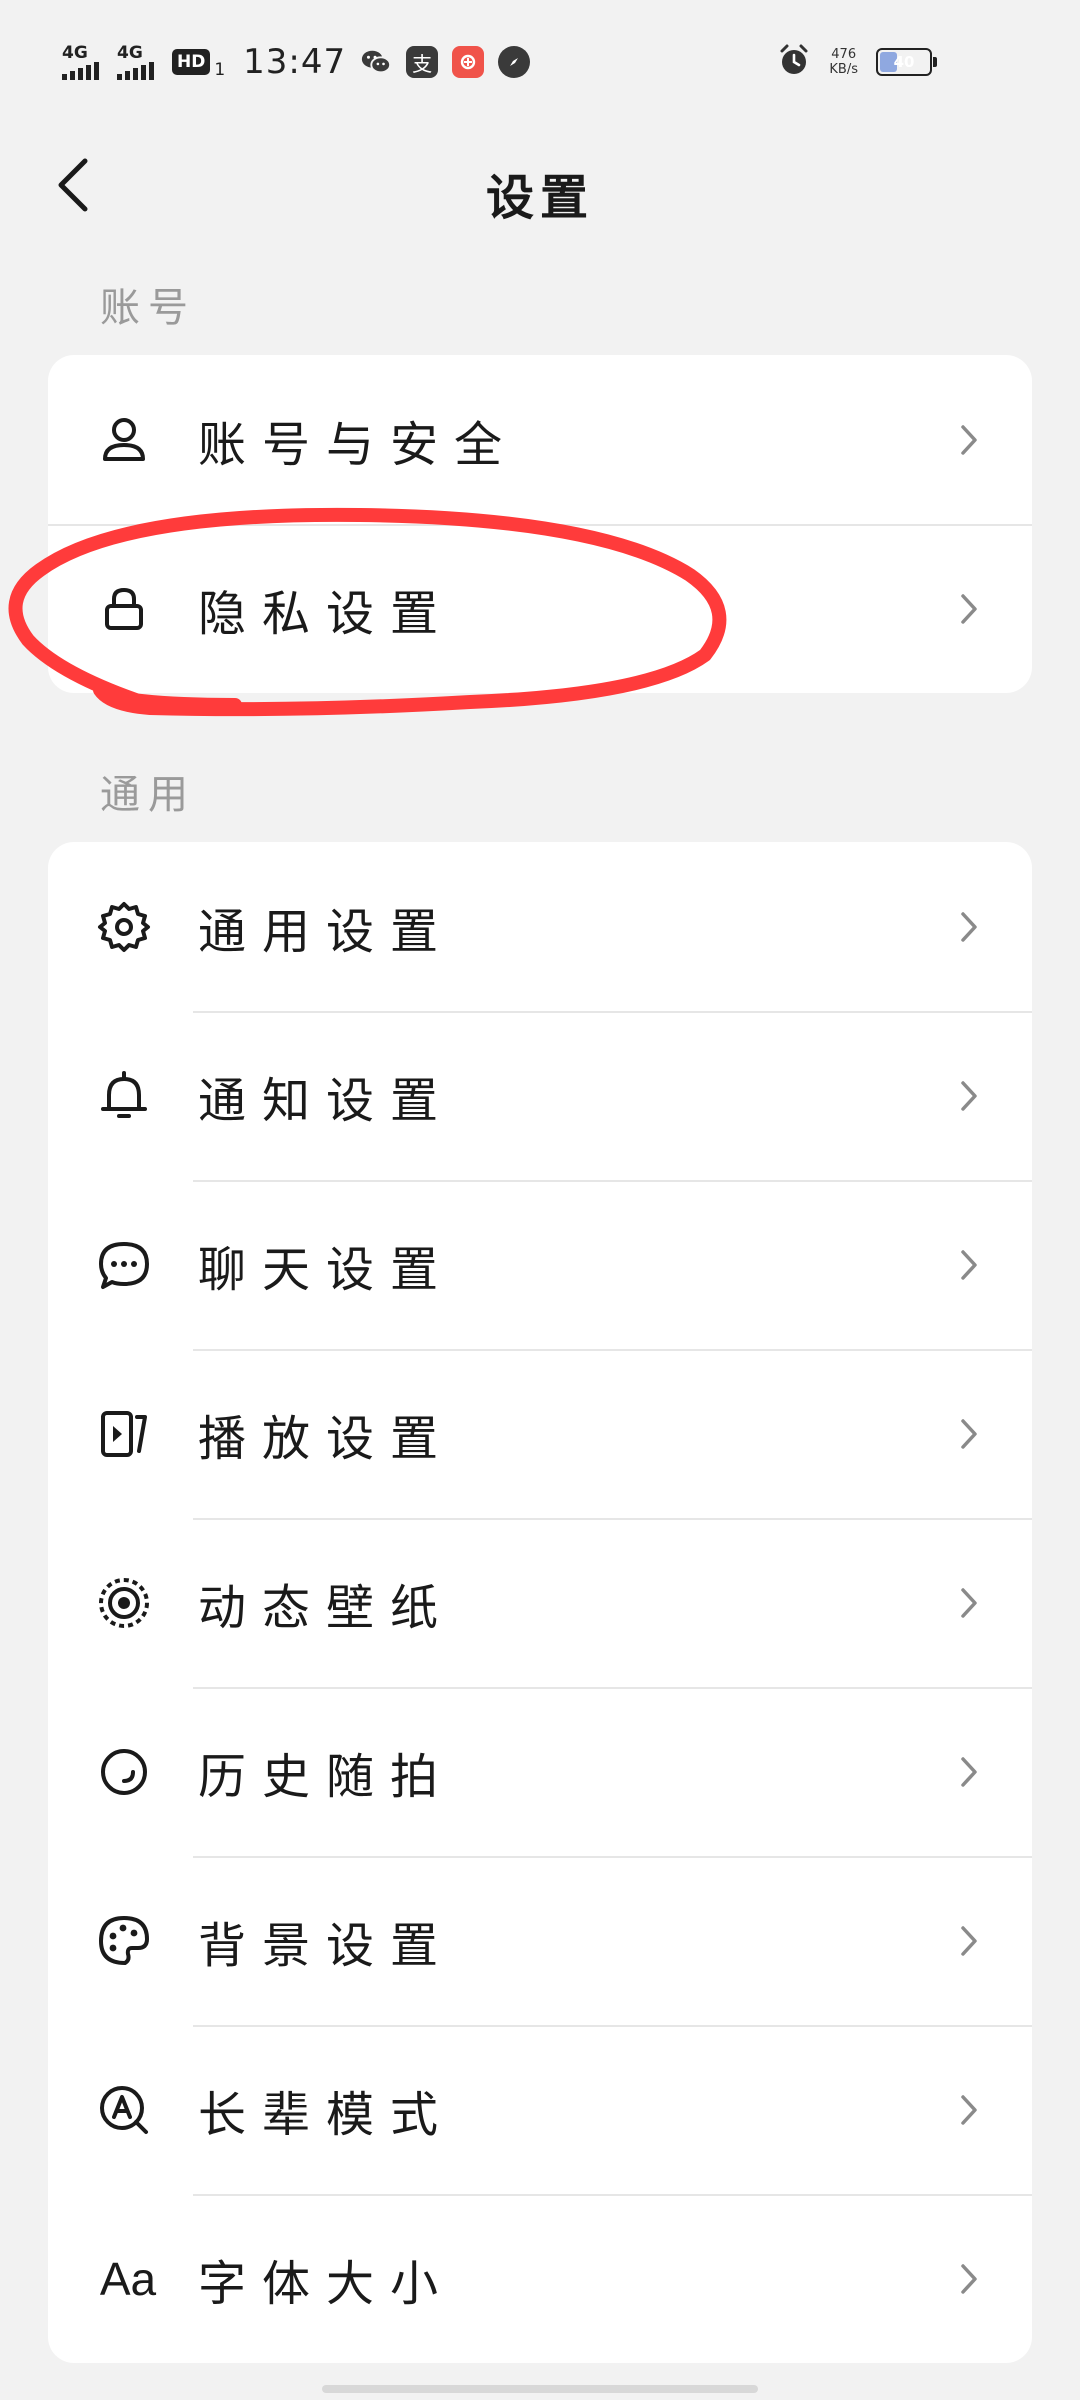 The width and height of the screenshot is (1080, 2400). What do you see at coordinates (130, 53) in the screenshot?
I see `signal-2-type: 4G` at bounding box center [130, 53].